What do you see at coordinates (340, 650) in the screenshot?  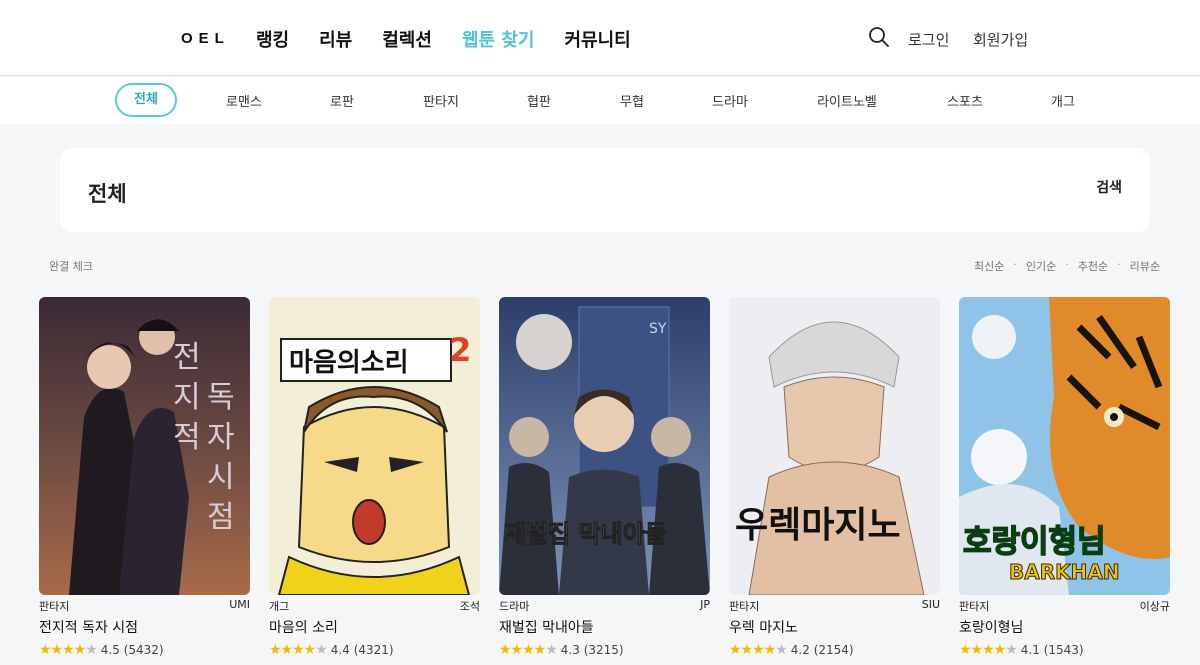 I see `rating-value: 4.4` at bounding box center [340, 650].